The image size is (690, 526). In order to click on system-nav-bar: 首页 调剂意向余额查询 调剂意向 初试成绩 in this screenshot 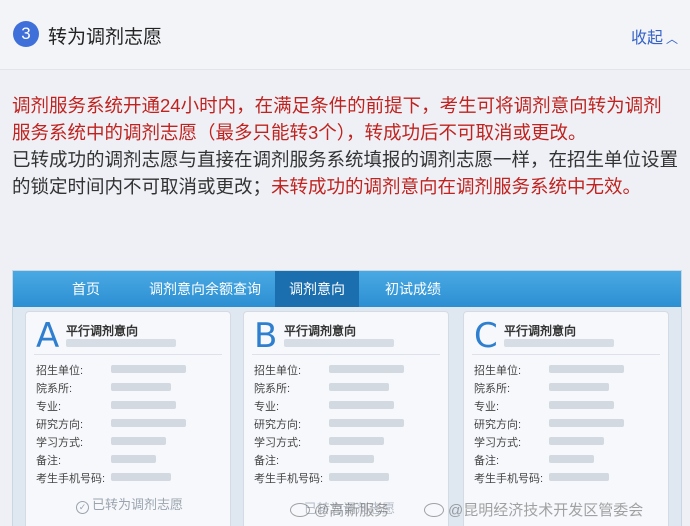, I will do `click(347, 289)`.